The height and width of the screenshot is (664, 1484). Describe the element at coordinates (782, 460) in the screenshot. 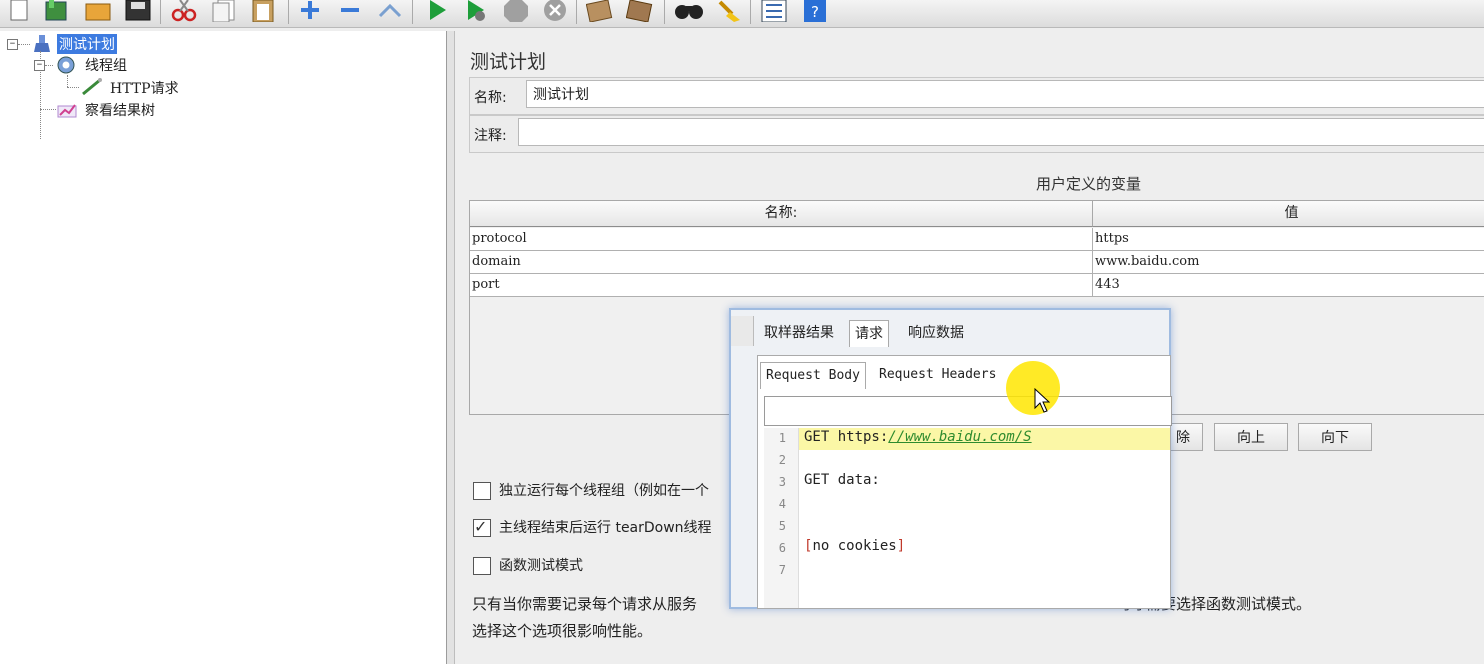

I see `line-number: 2` at that location.